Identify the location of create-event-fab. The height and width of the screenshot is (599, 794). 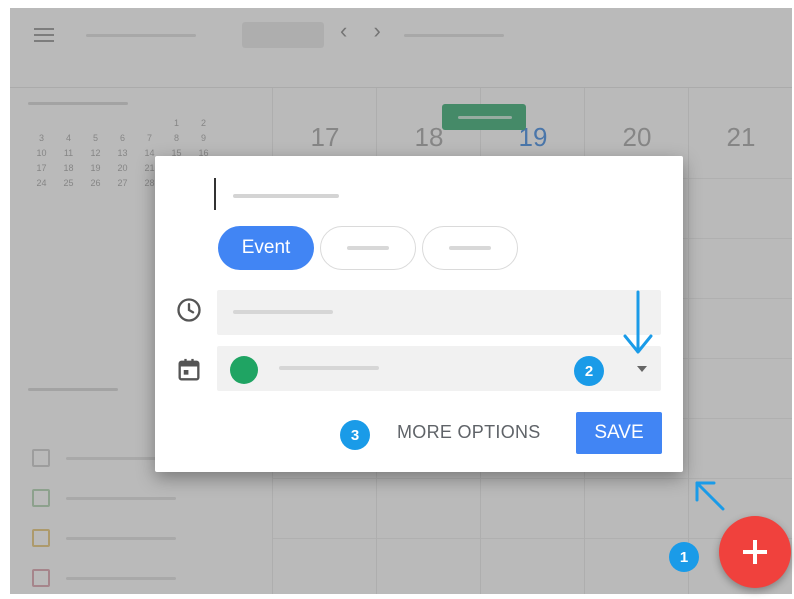
(755, 552).